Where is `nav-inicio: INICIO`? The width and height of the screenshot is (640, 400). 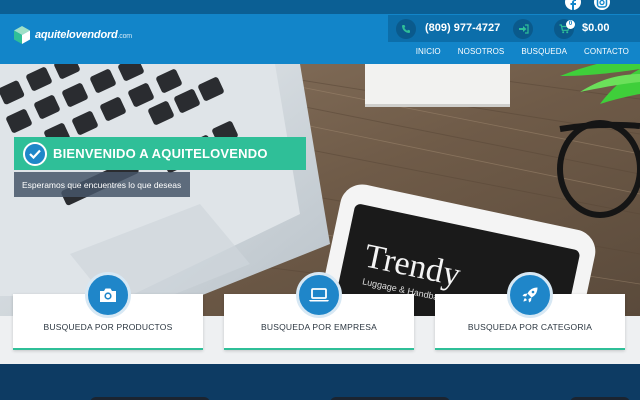 nav-inicio: INICIO is located at coordinates (428, 51).